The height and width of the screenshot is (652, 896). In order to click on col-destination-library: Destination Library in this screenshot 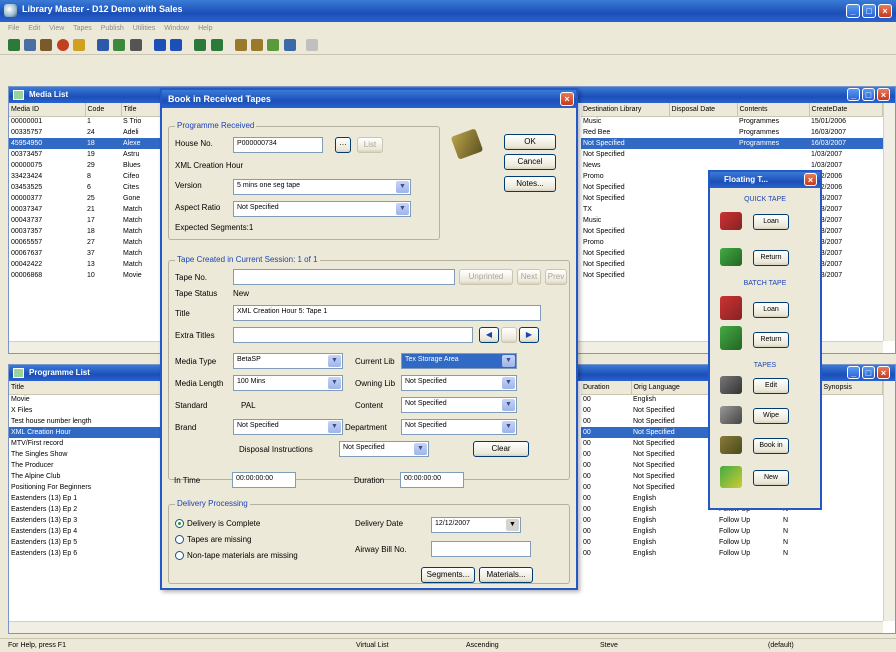, I will do `click(625, 110)`.